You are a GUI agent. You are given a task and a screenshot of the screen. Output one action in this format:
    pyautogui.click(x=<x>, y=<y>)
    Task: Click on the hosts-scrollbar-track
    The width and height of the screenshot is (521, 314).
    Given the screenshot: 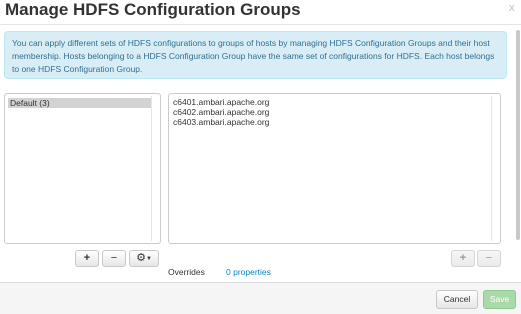 What is the action you would take?
    pyautogui.click(x=494, y=168)
    